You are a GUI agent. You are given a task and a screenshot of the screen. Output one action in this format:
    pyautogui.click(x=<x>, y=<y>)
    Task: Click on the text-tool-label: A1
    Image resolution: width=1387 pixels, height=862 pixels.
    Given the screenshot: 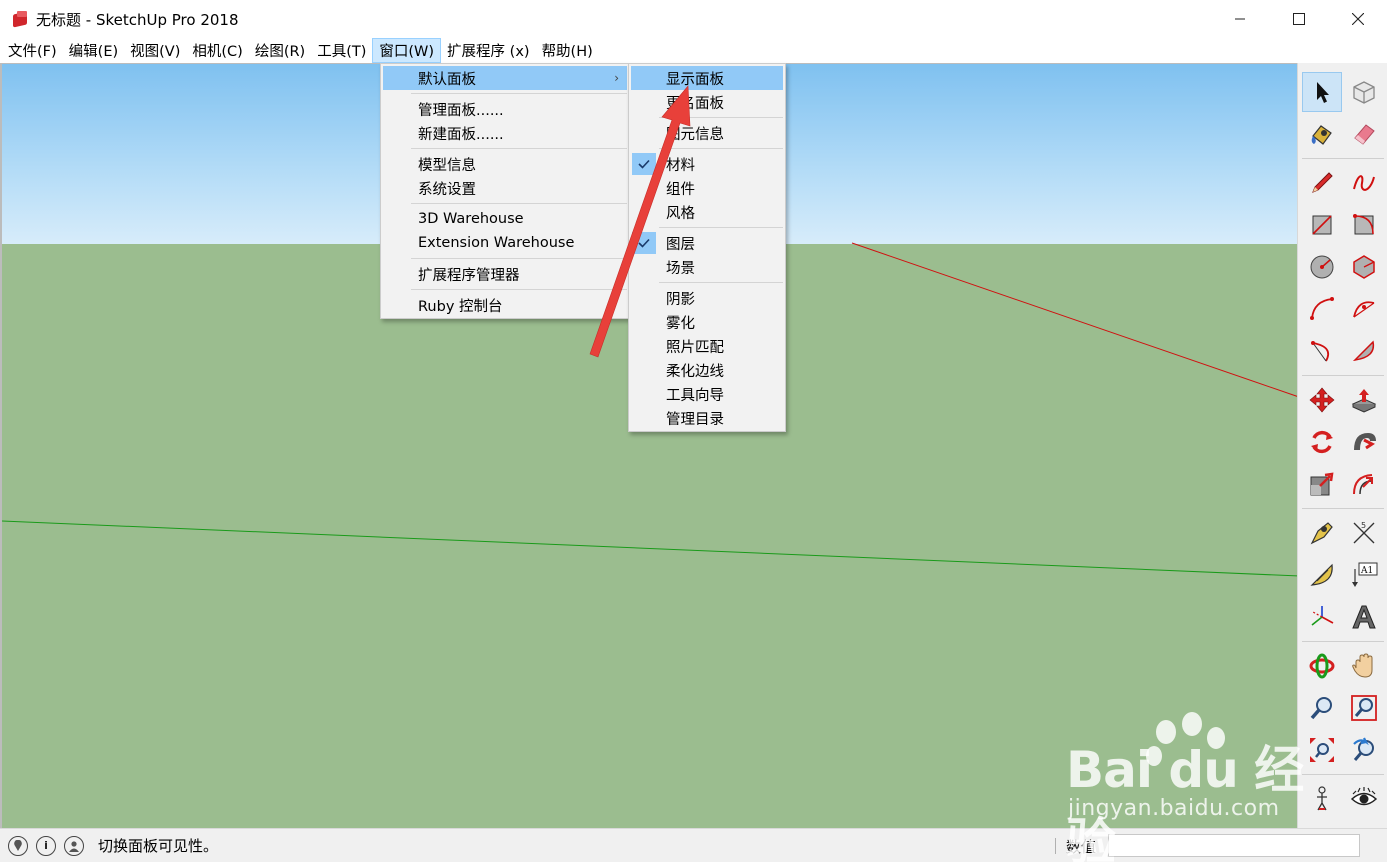 What is the action you would take?
    pyautogui.click(x=1366, y=571)
    